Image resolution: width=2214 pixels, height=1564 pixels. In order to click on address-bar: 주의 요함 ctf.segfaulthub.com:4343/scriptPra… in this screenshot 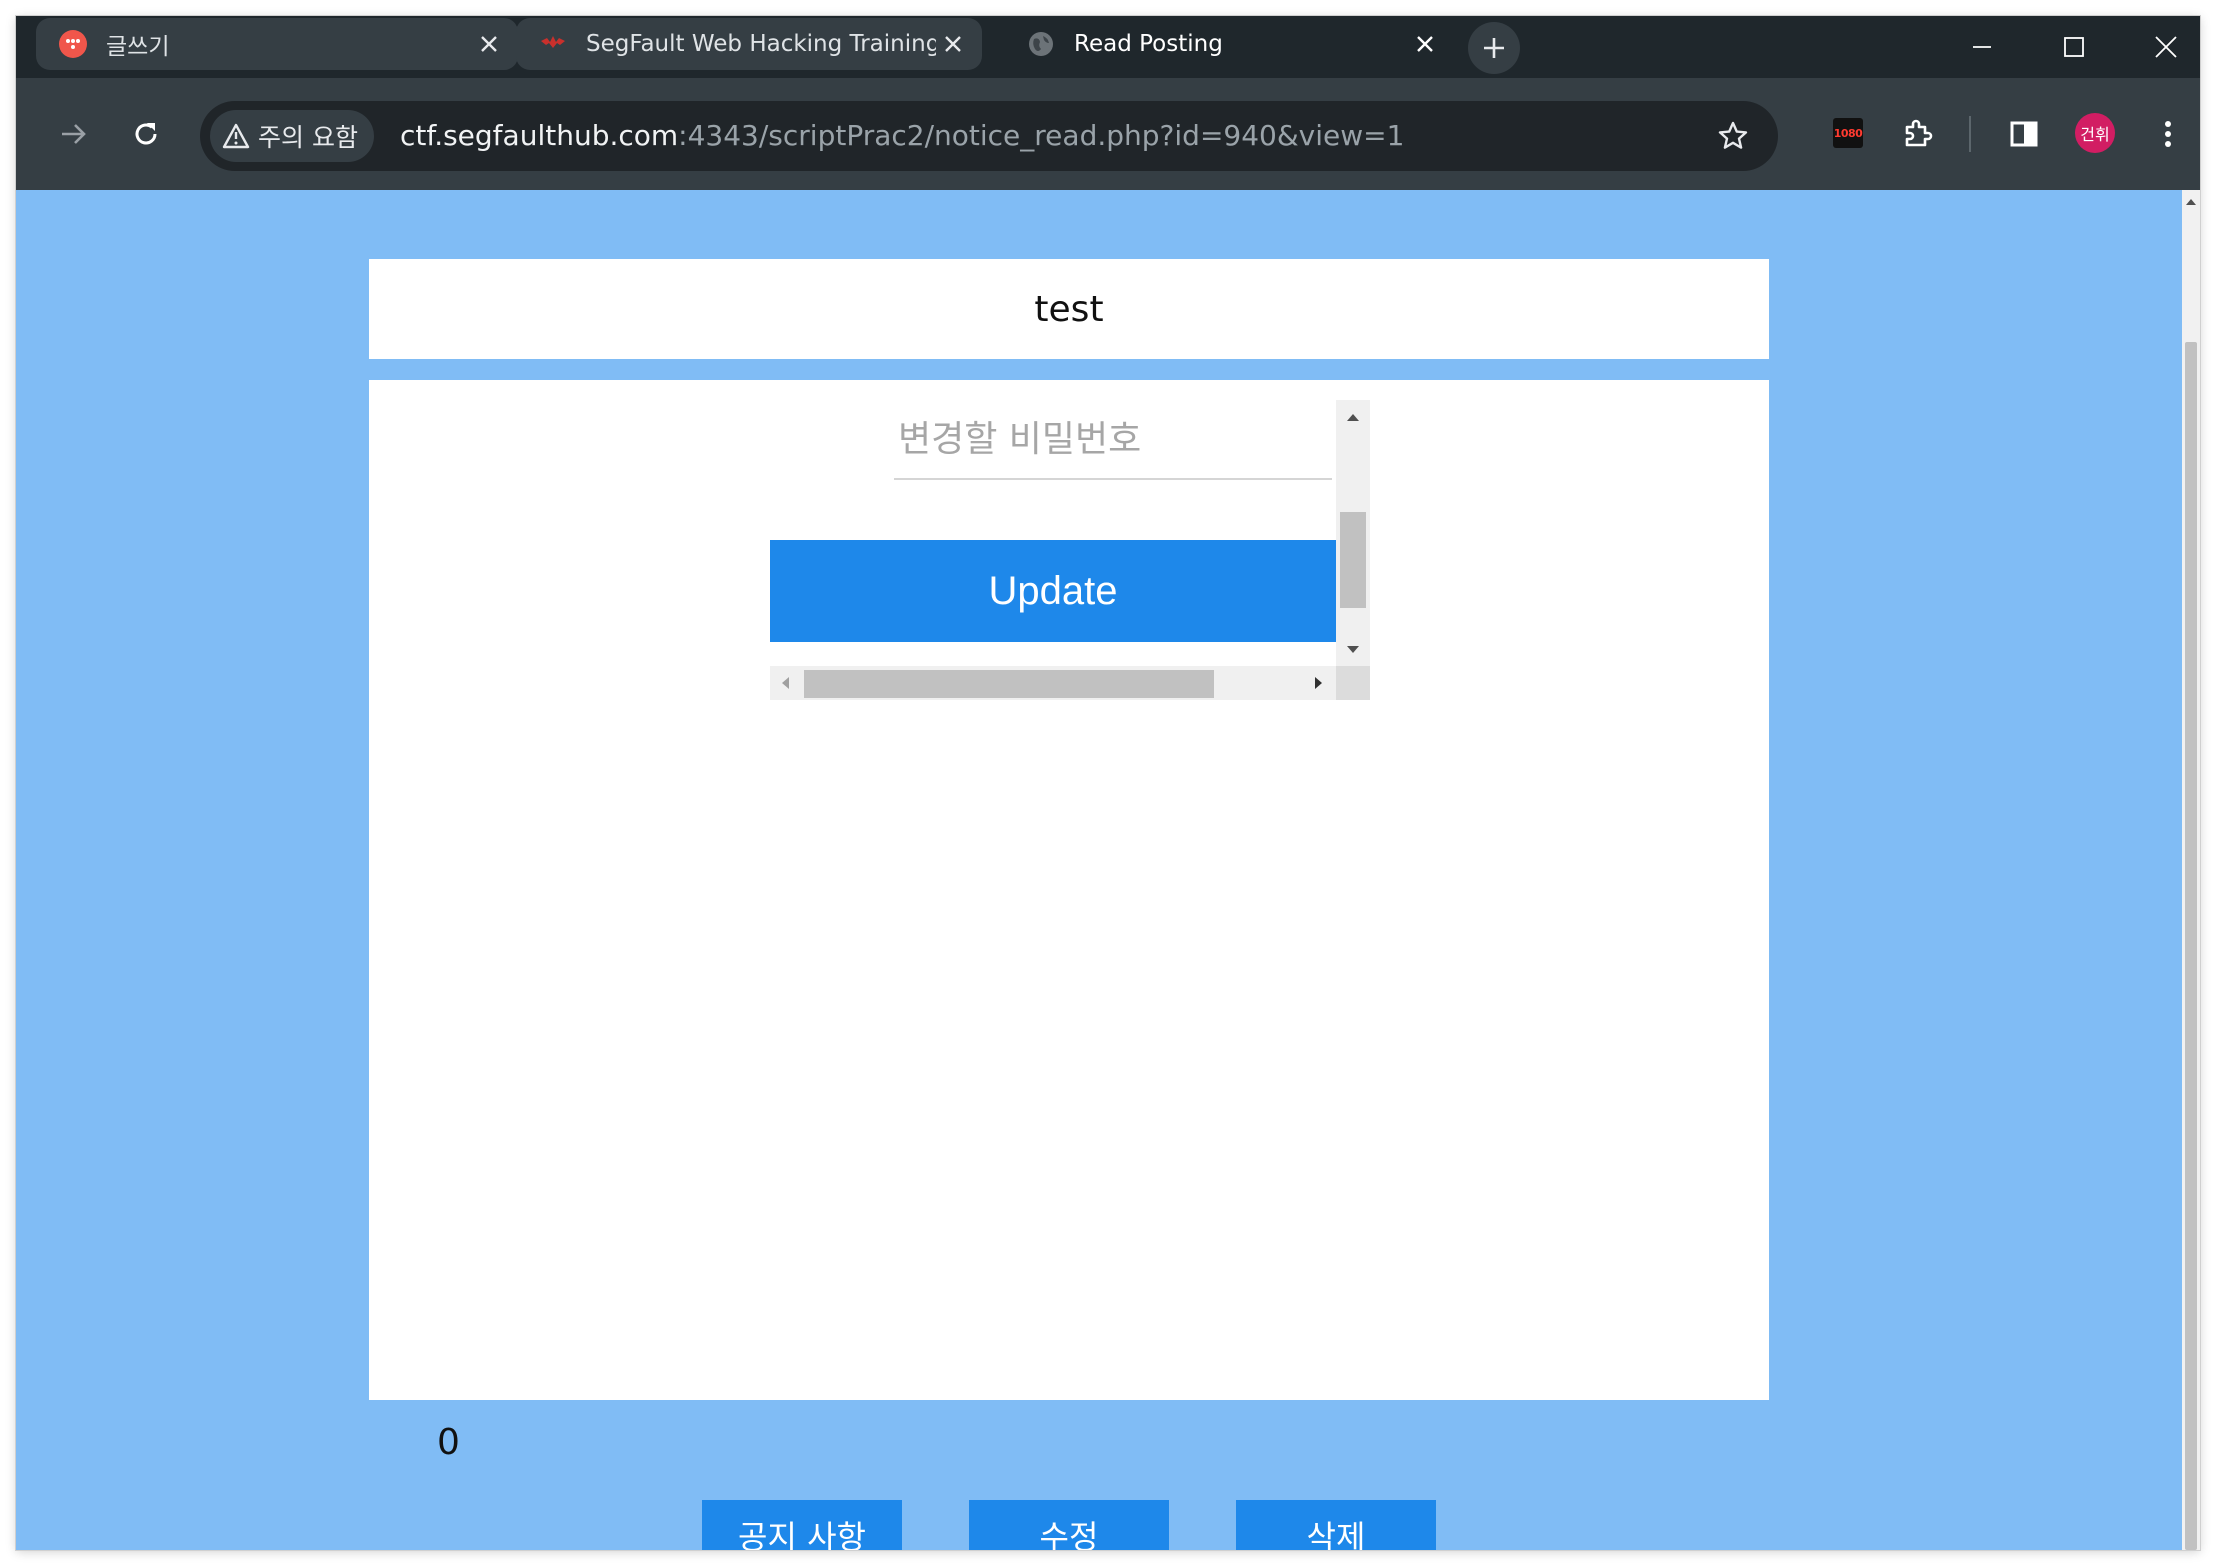, I will do `click(989, 136)`.